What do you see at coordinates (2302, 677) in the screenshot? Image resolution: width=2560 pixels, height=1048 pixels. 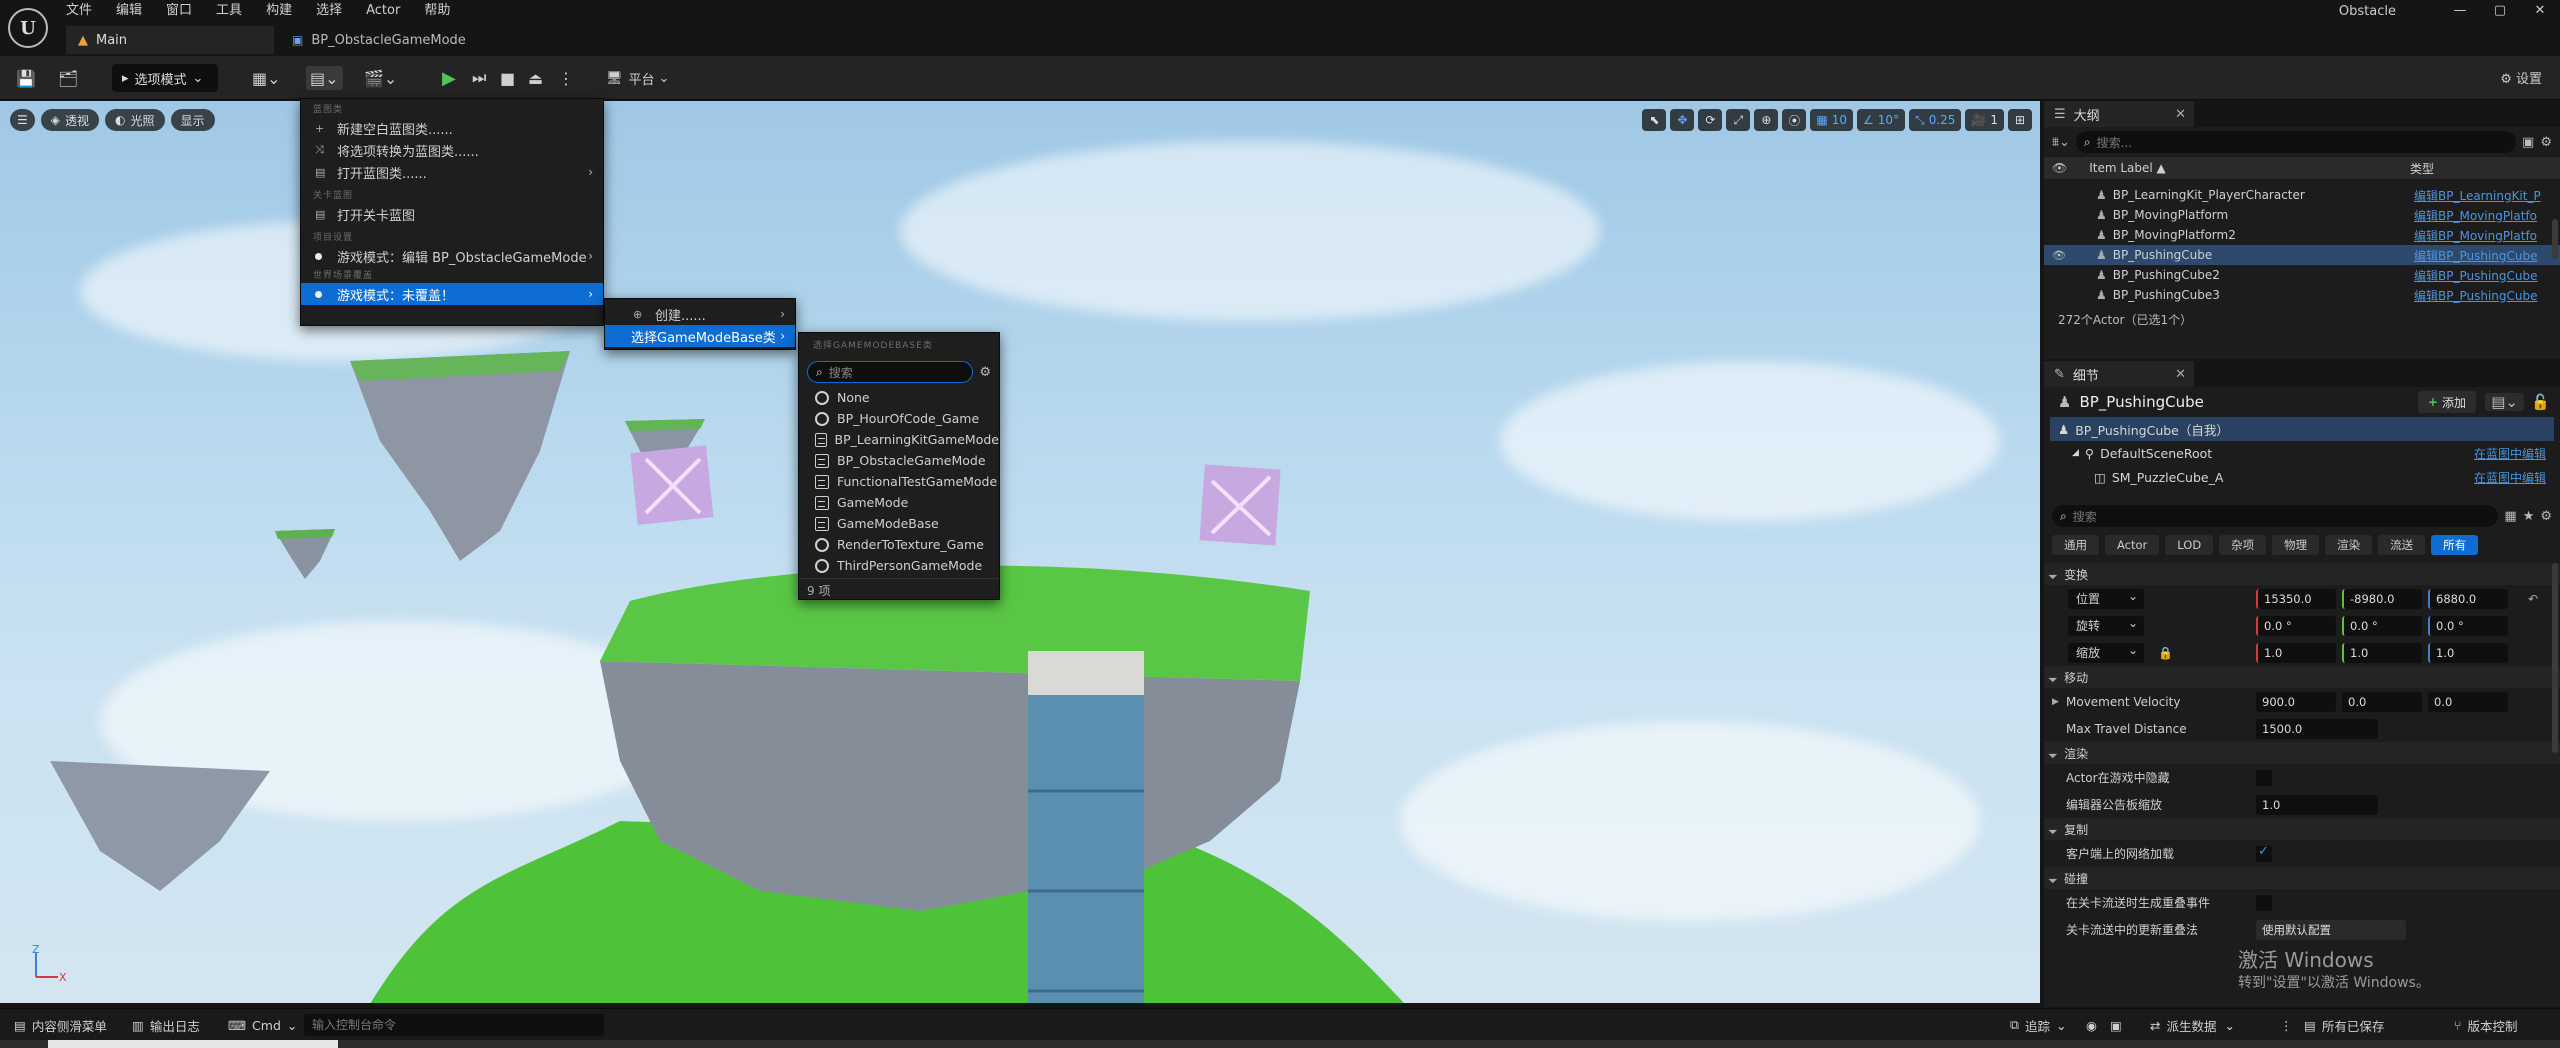 I see `category-movement: 移动` at bounding box center [2302, 677].